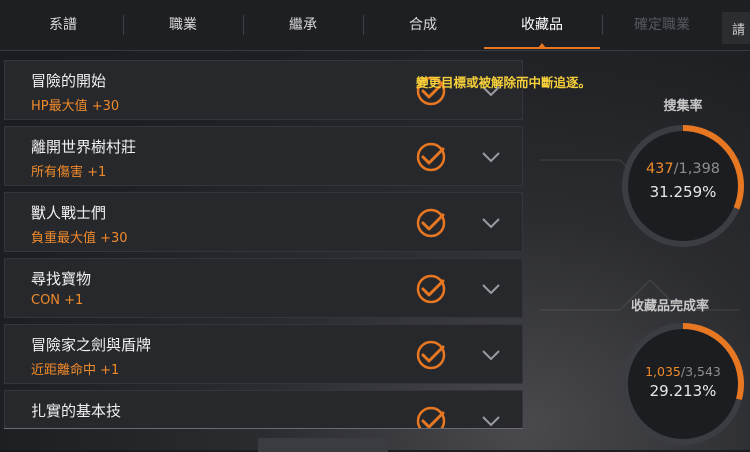  I want to click on tab-genealogy: 系譜, so click(63, 24).